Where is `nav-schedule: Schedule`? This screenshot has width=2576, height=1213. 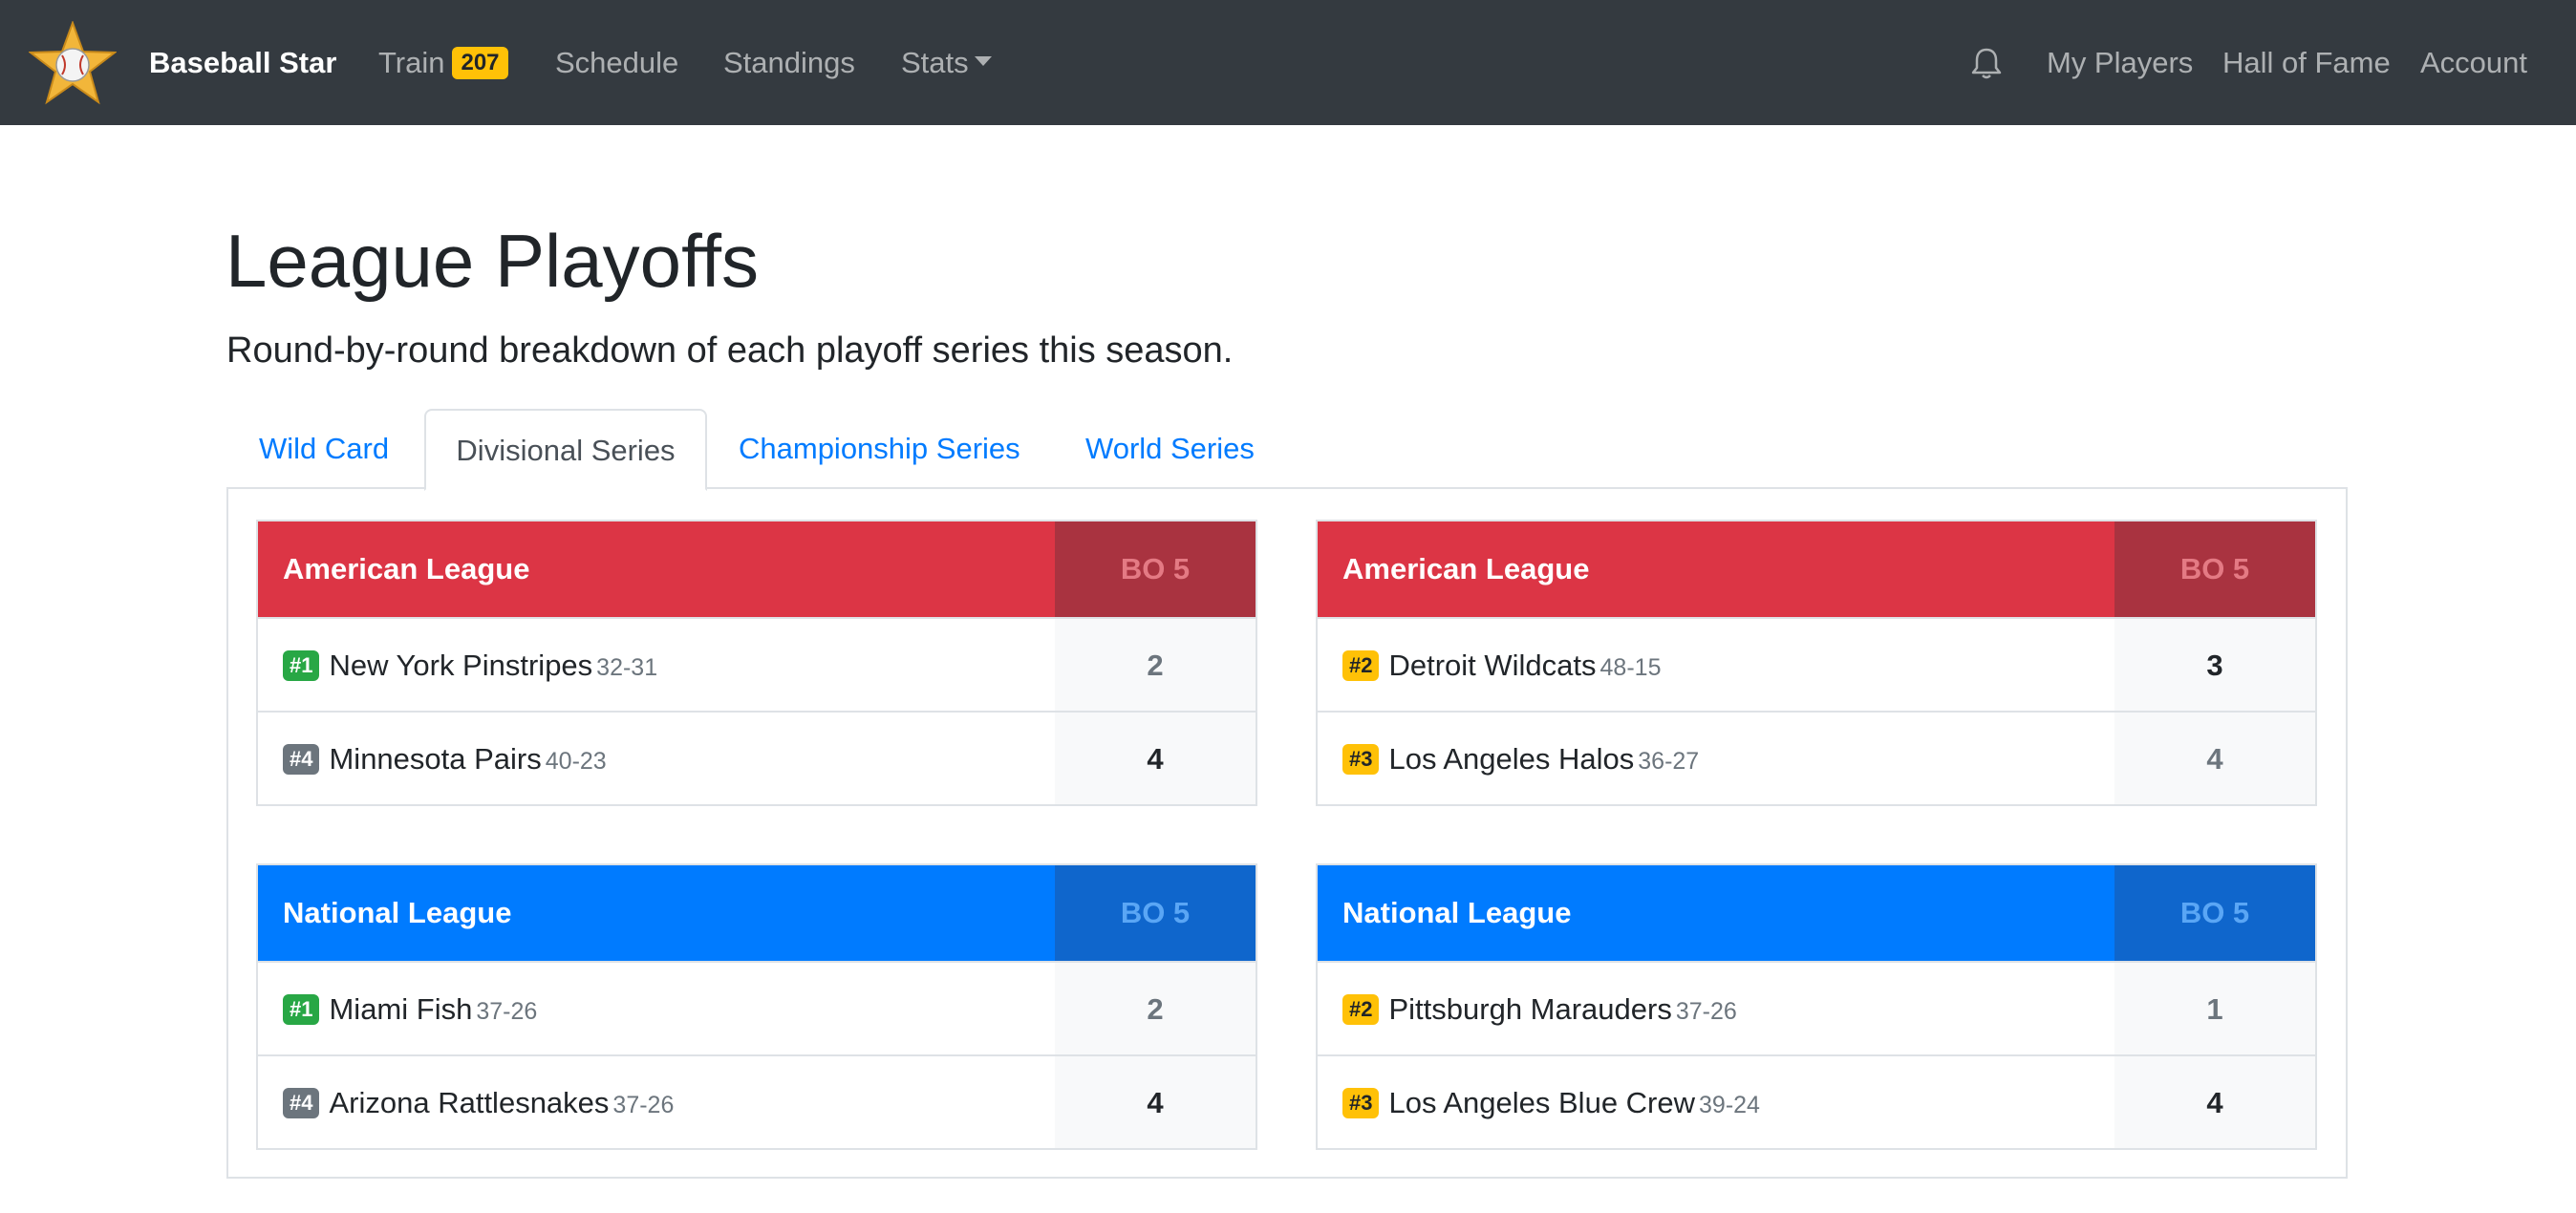
nav-schedule: Schedule is located at coordinates (616, 62).